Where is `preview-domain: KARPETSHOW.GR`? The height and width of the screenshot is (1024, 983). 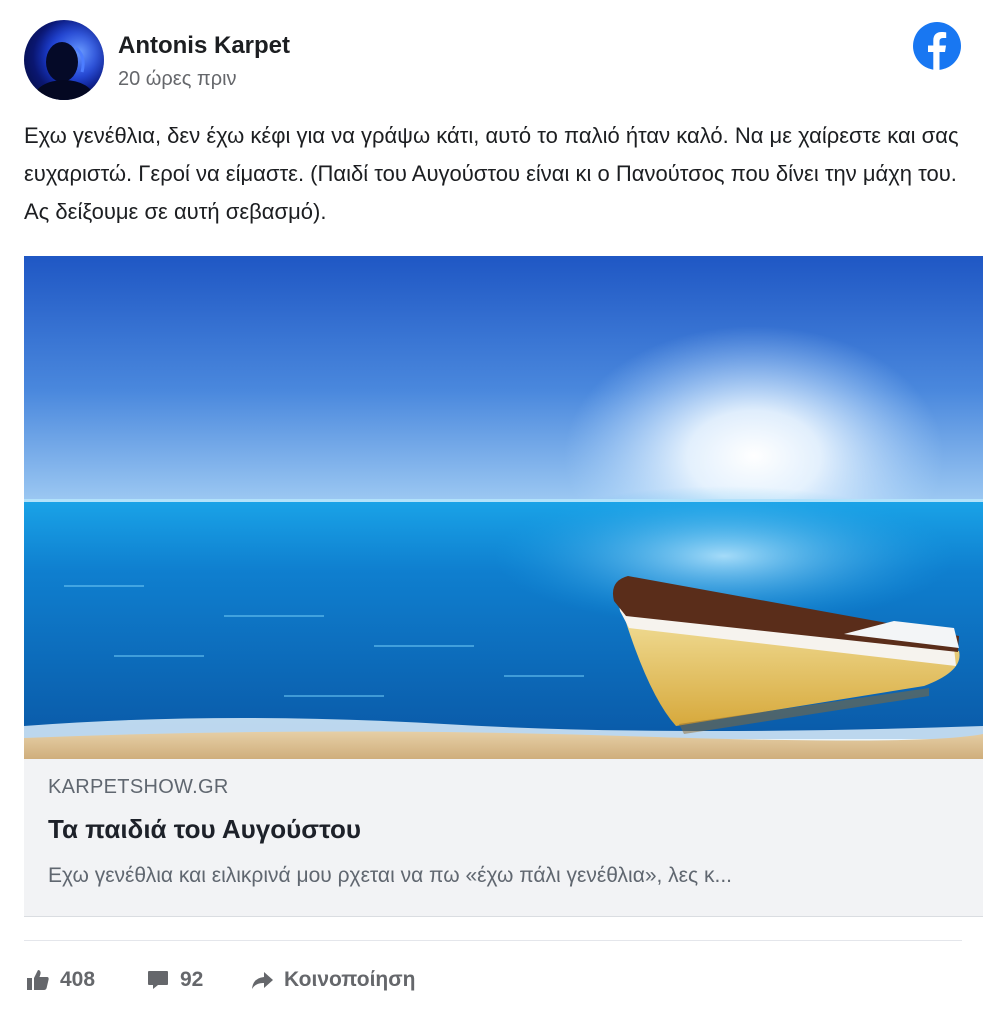
preview-domain: KARPETSHOW.GR is located at coordinates (138, 787).